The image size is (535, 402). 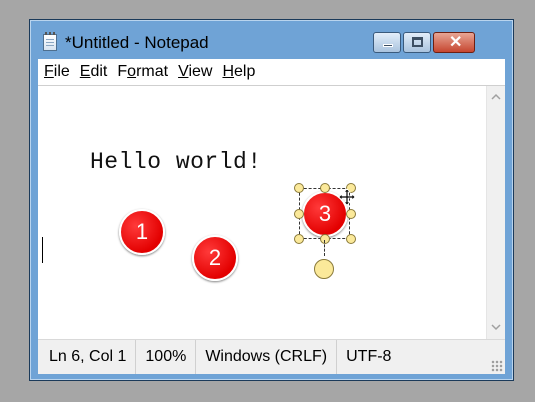 What do you see at coordinates (137, 42) in the screenshot?
I see `window-title: *Untitled - Notepad` at bounding box center [137, 42].